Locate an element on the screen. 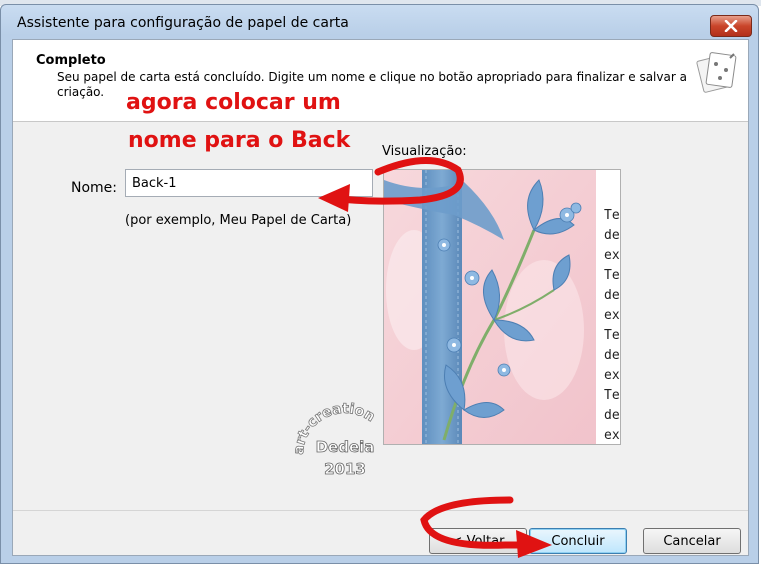 The height and width of the screenshot is (566, 761). close-icon is located at coordinates (731, 26).